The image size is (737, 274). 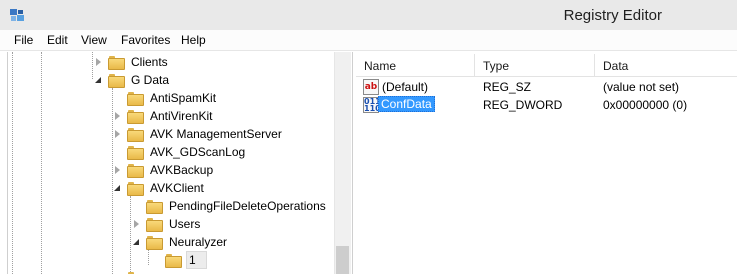 I want to click on tree-item-label: Clients, so click(x=149, y=62).